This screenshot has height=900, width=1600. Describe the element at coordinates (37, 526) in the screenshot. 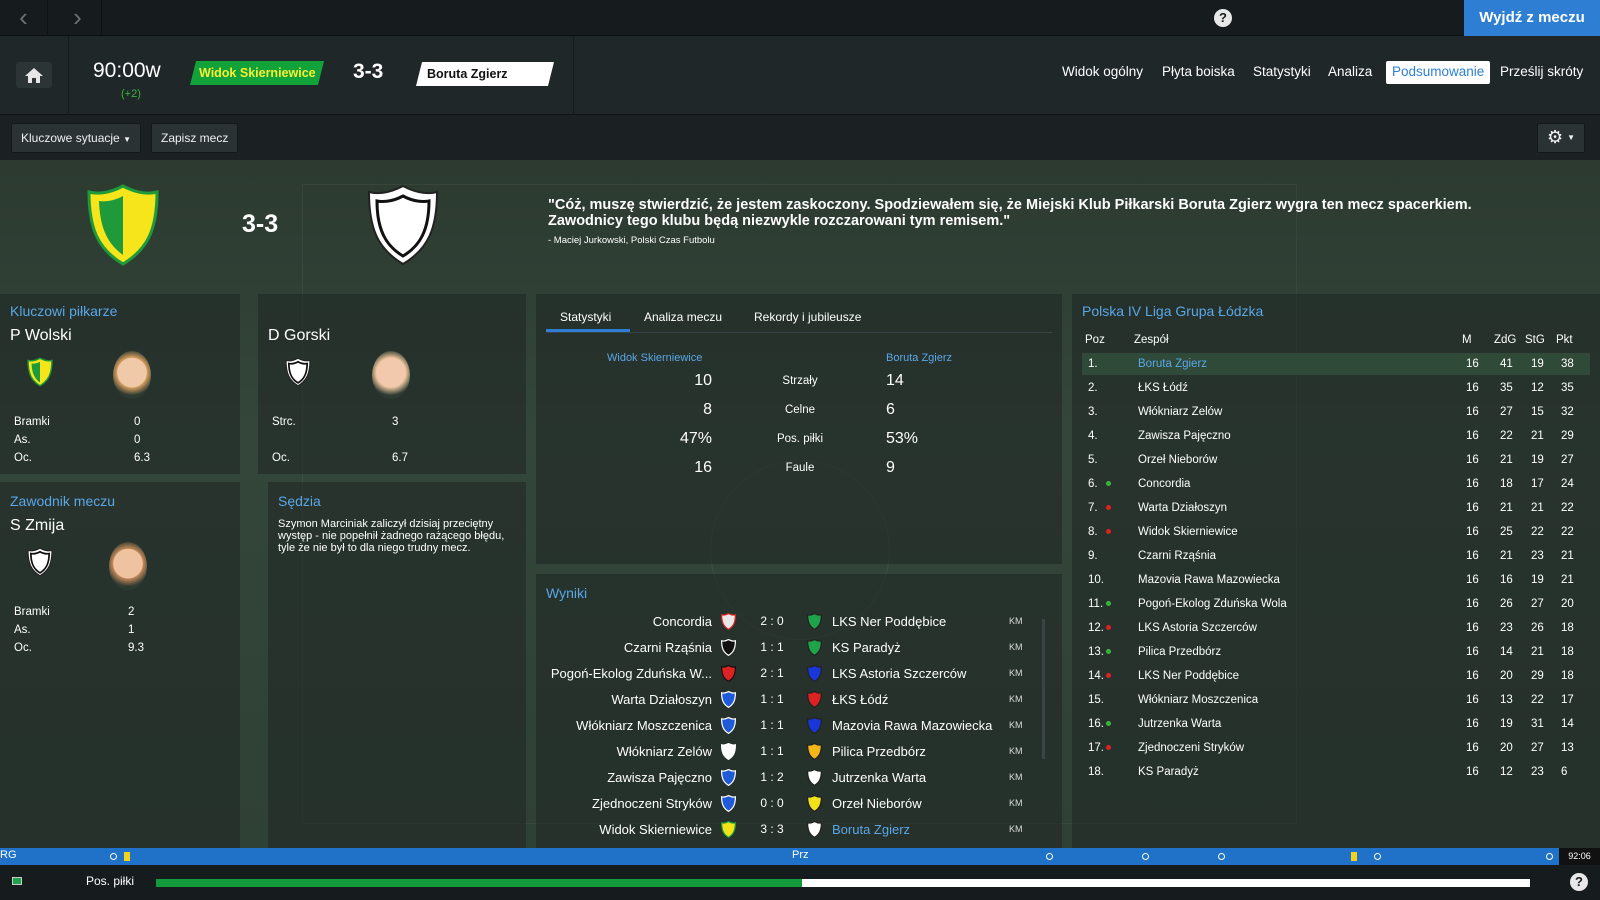

I see `motm-name: S Zmija` at that location.